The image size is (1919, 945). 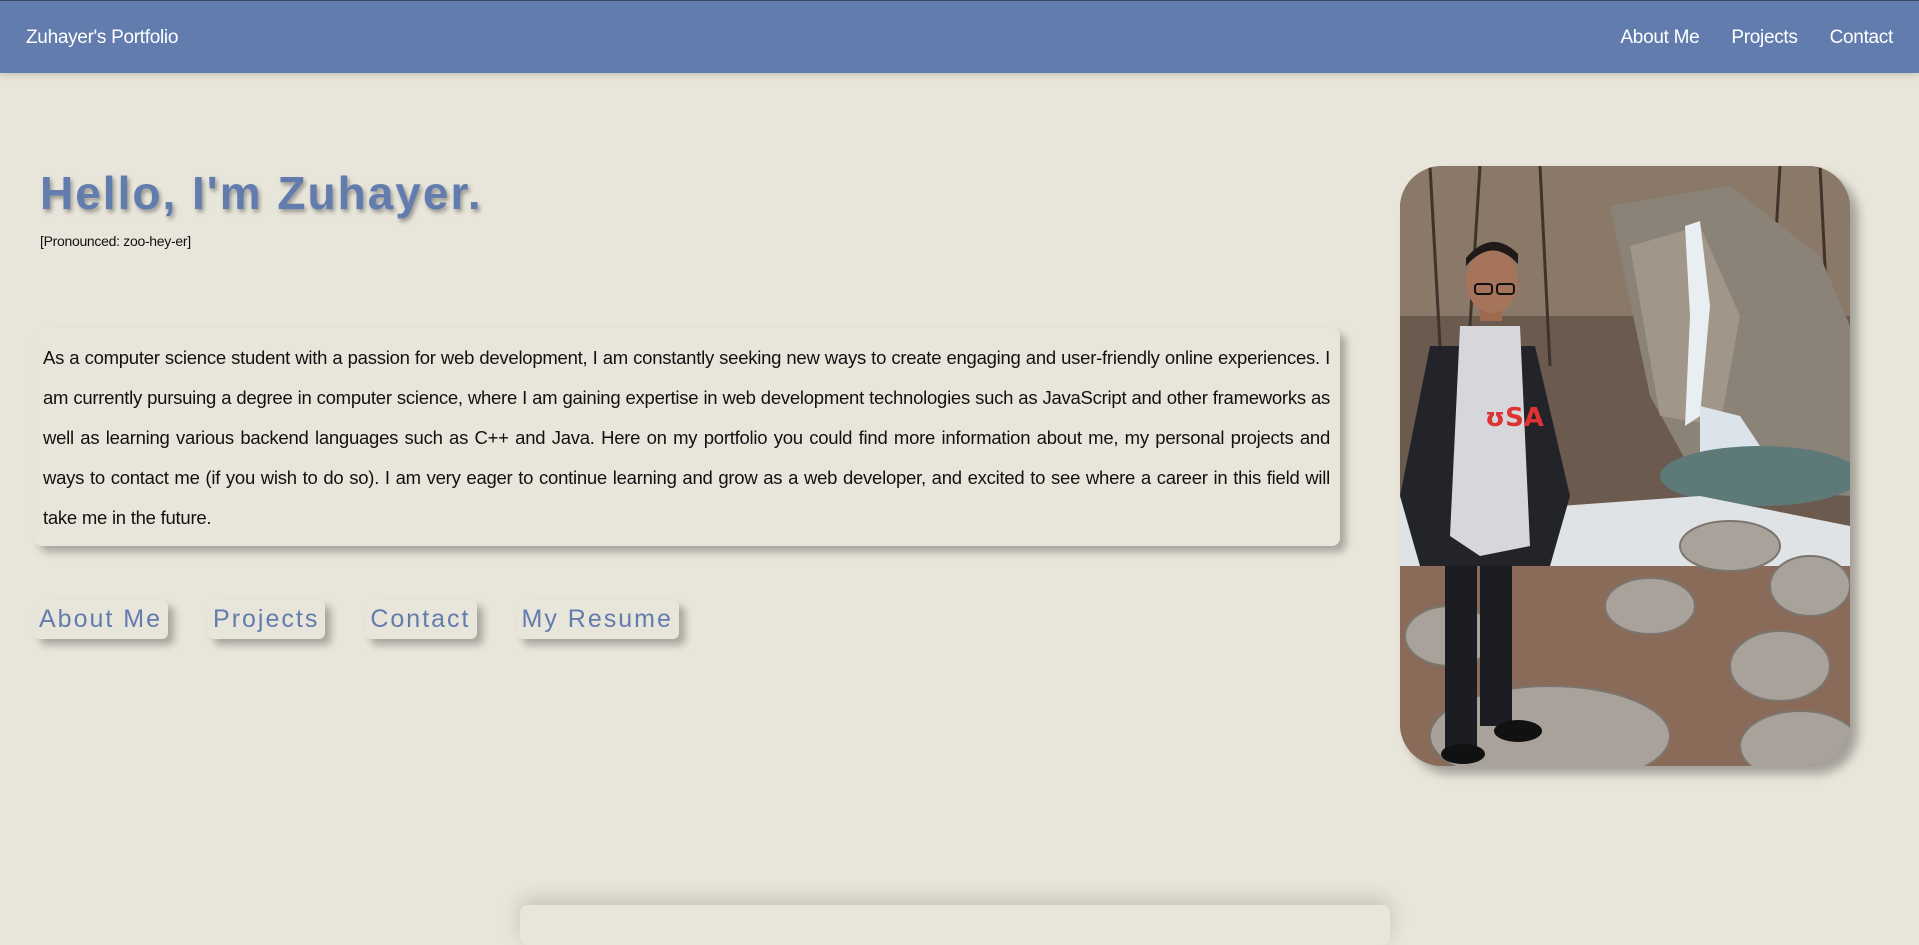 What do you see at coordinates (102, 38) in the screenshot?
I see `brand-title: Zuhayer's Portfolio` at bounding box center [102, 38].